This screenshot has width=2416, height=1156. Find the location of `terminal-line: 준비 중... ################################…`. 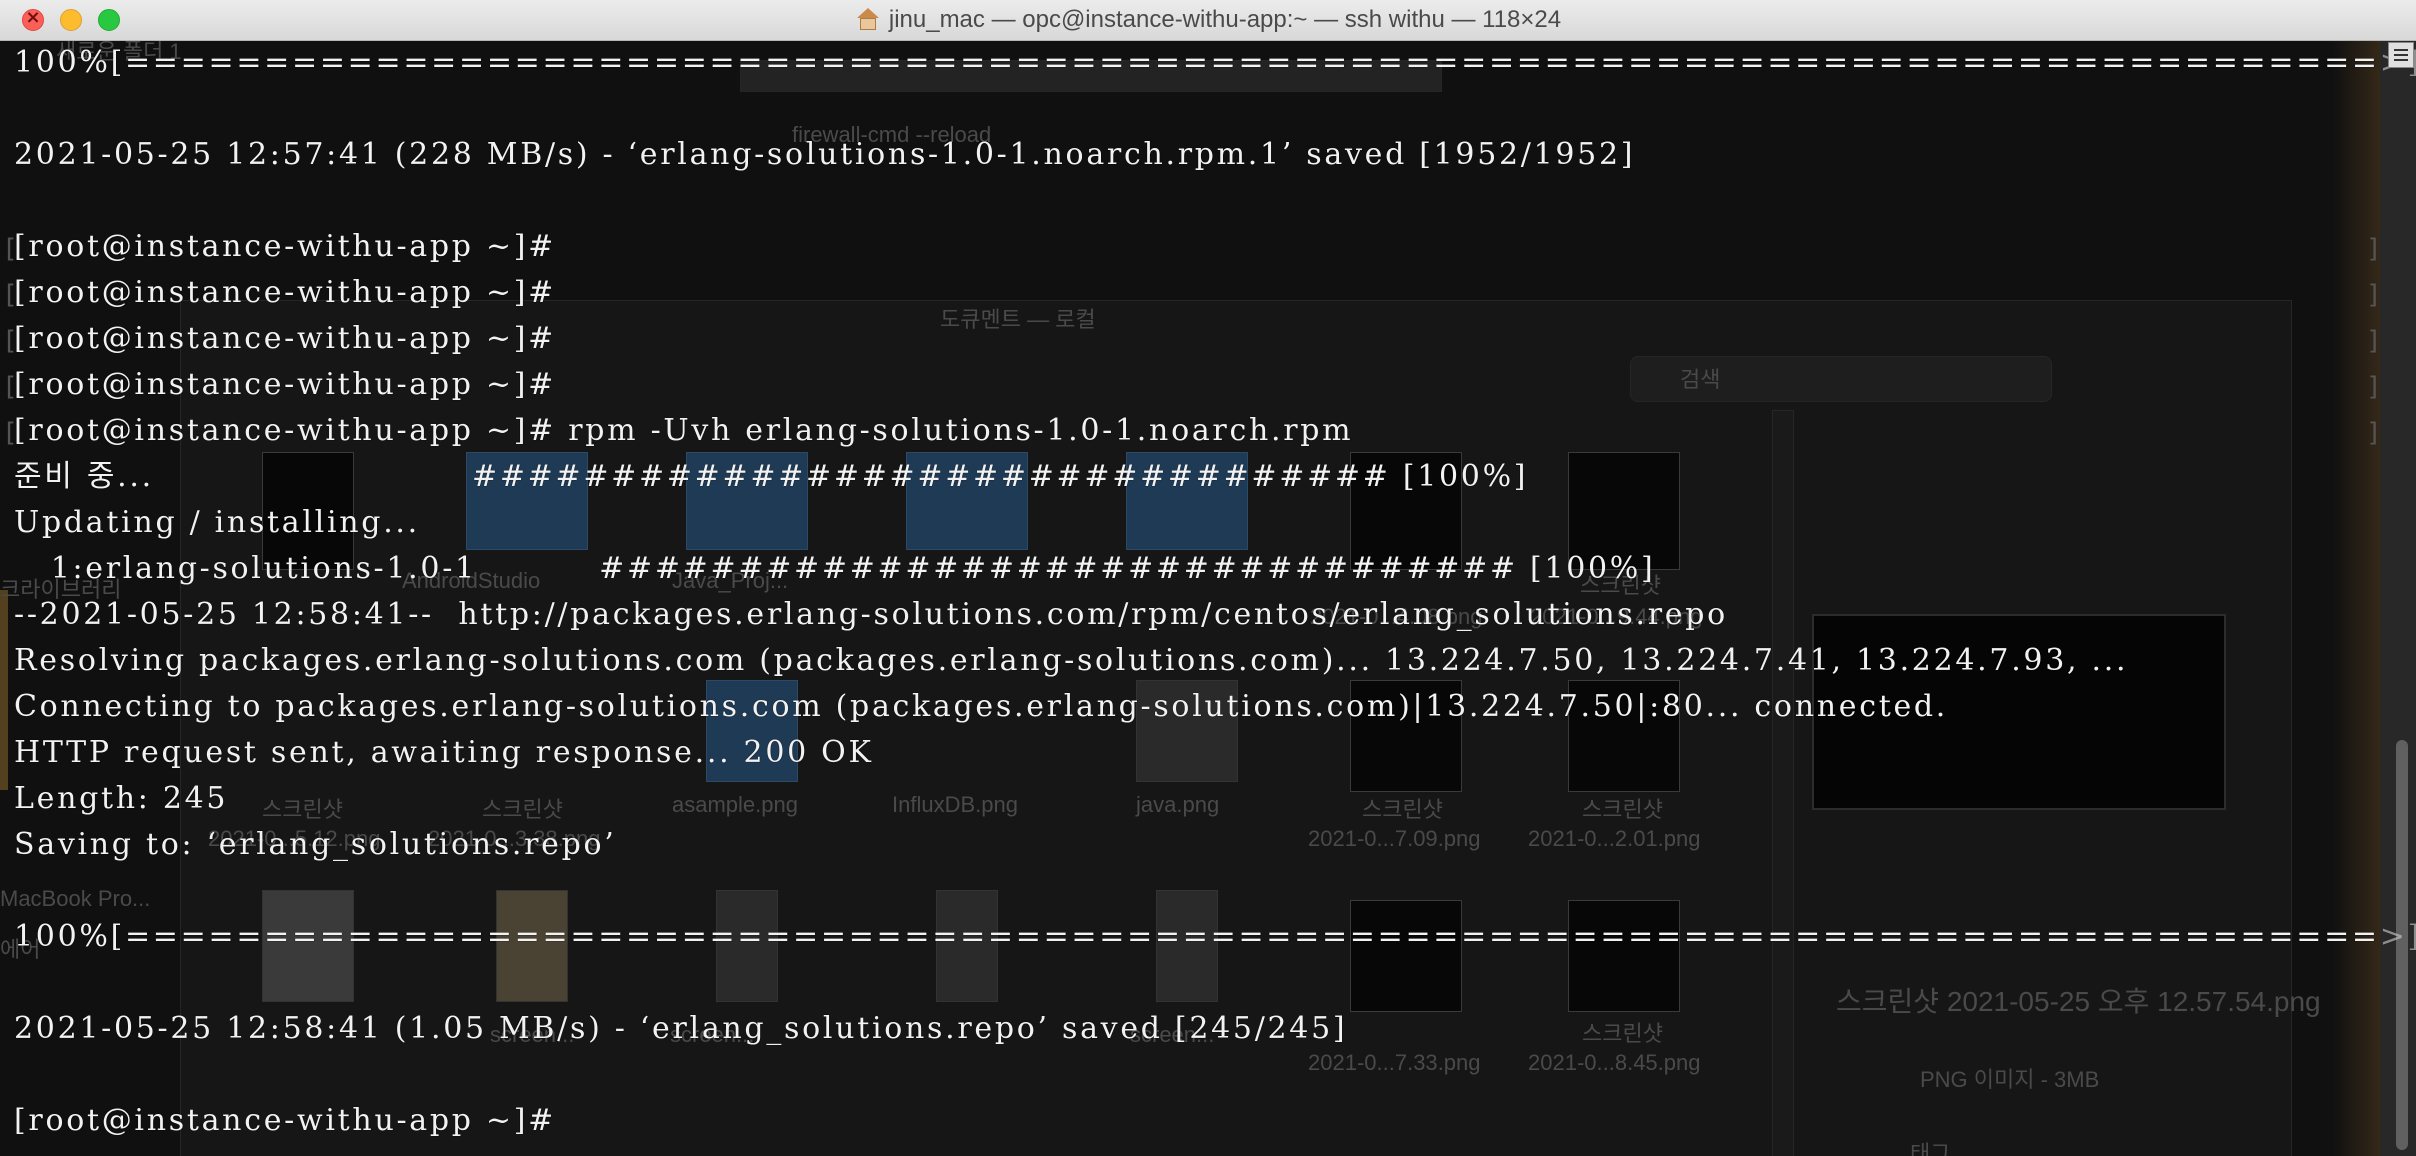

terminal-line: 준비 중... ################################… is located at coordinates (771, 476).